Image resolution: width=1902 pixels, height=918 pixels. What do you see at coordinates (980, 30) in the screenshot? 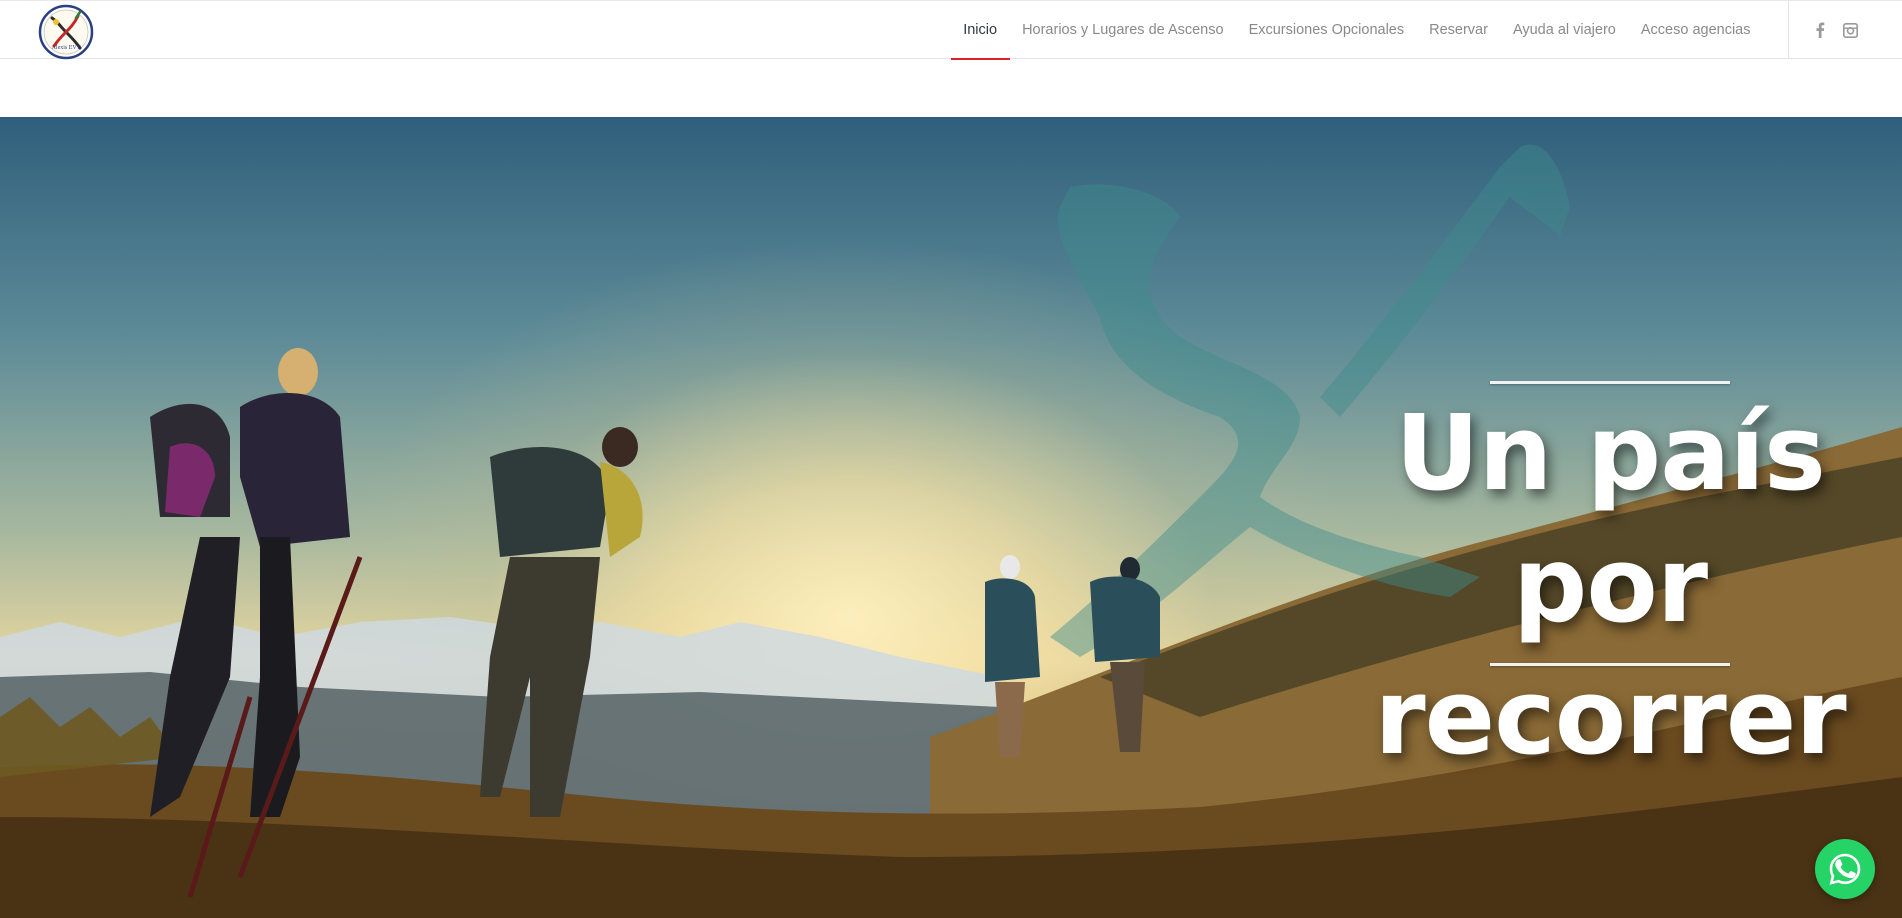
I see `nav-item-inicio: Inicio` at bounding box center [980, 30].